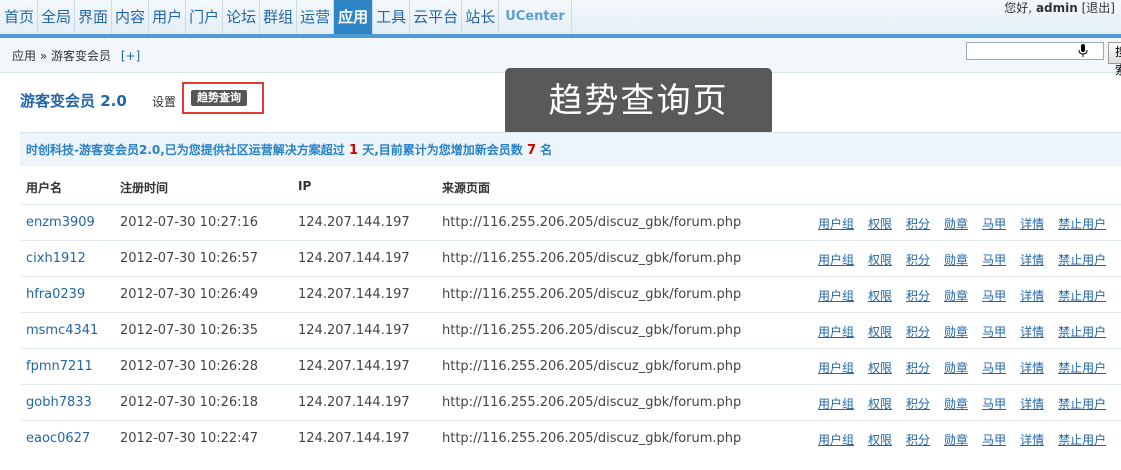  I want to click on header-source: 来源页面, so click(466, 188).